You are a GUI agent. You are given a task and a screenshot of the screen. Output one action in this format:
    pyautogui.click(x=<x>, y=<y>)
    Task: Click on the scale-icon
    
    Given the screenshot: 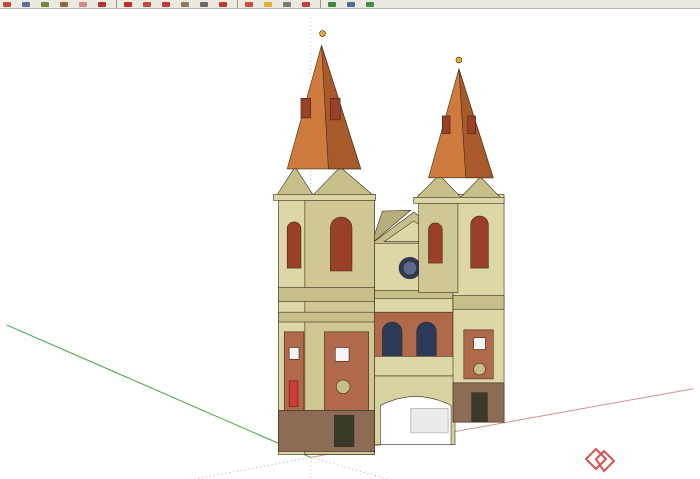 What is the action you would take?
    pyautogui.click(x=166, y=4)
    